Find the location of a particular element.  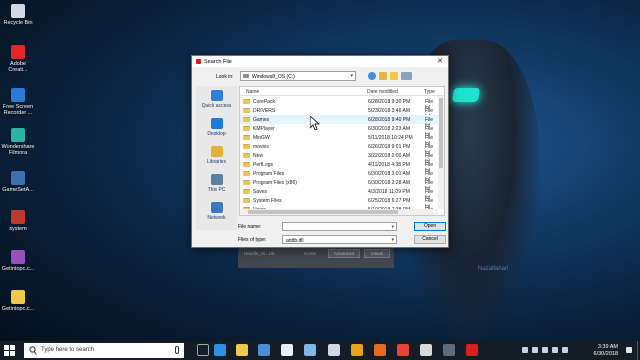

taskbar: Type here to search 3:39 AM 6/30/2018 is located at coordinates (320, 350).